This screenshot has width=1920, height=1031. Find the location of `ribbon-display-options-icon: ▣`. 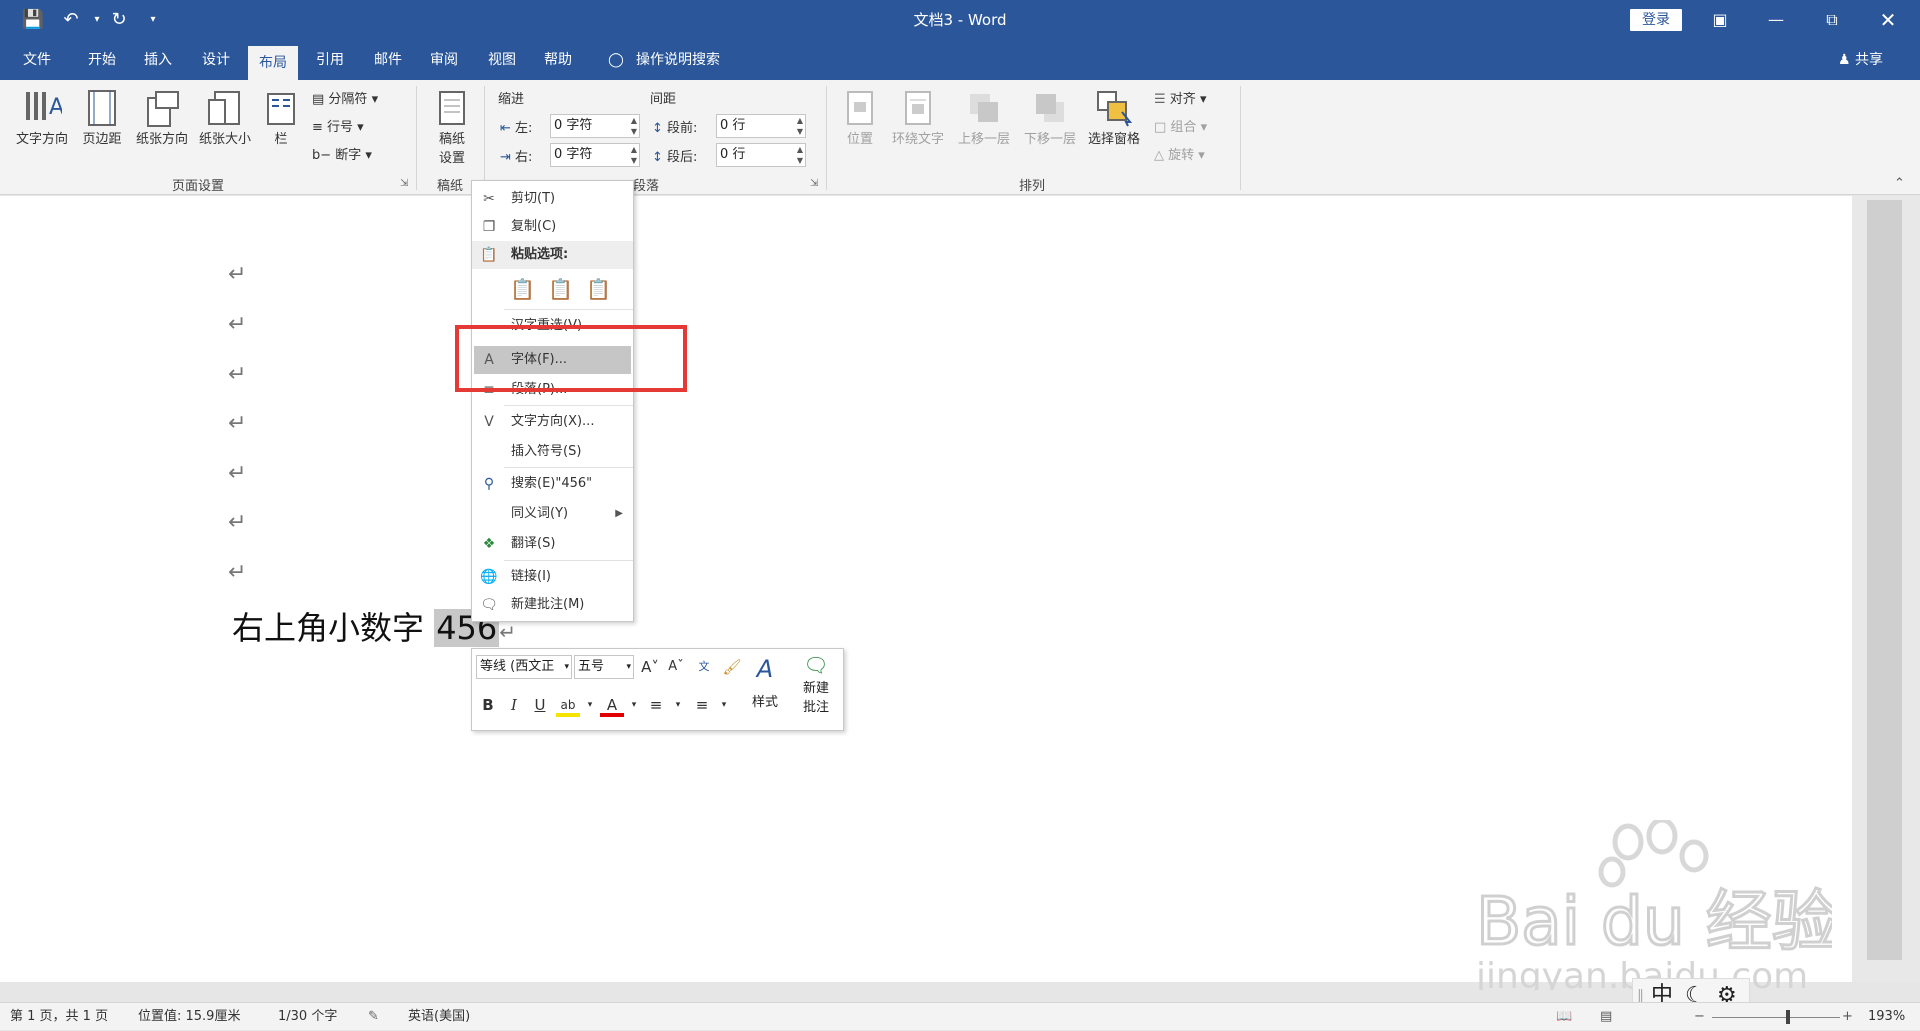

ribbon-display-options-icon: ▣ is located at coordinates (1720, 20).